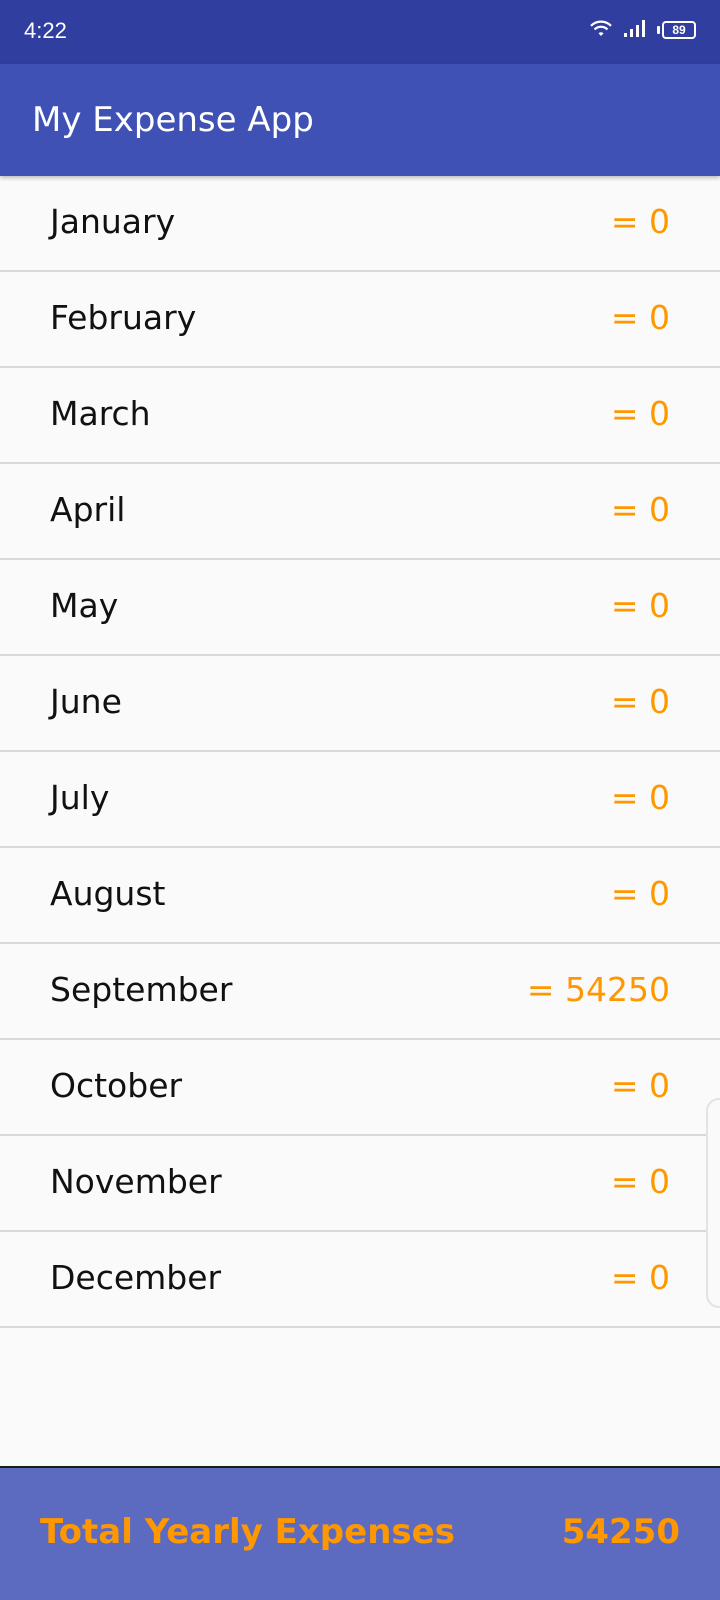  Describe the element at coordinates (360, 1184) in the screenshot. I see `month-row-november: November = 0` at that location.